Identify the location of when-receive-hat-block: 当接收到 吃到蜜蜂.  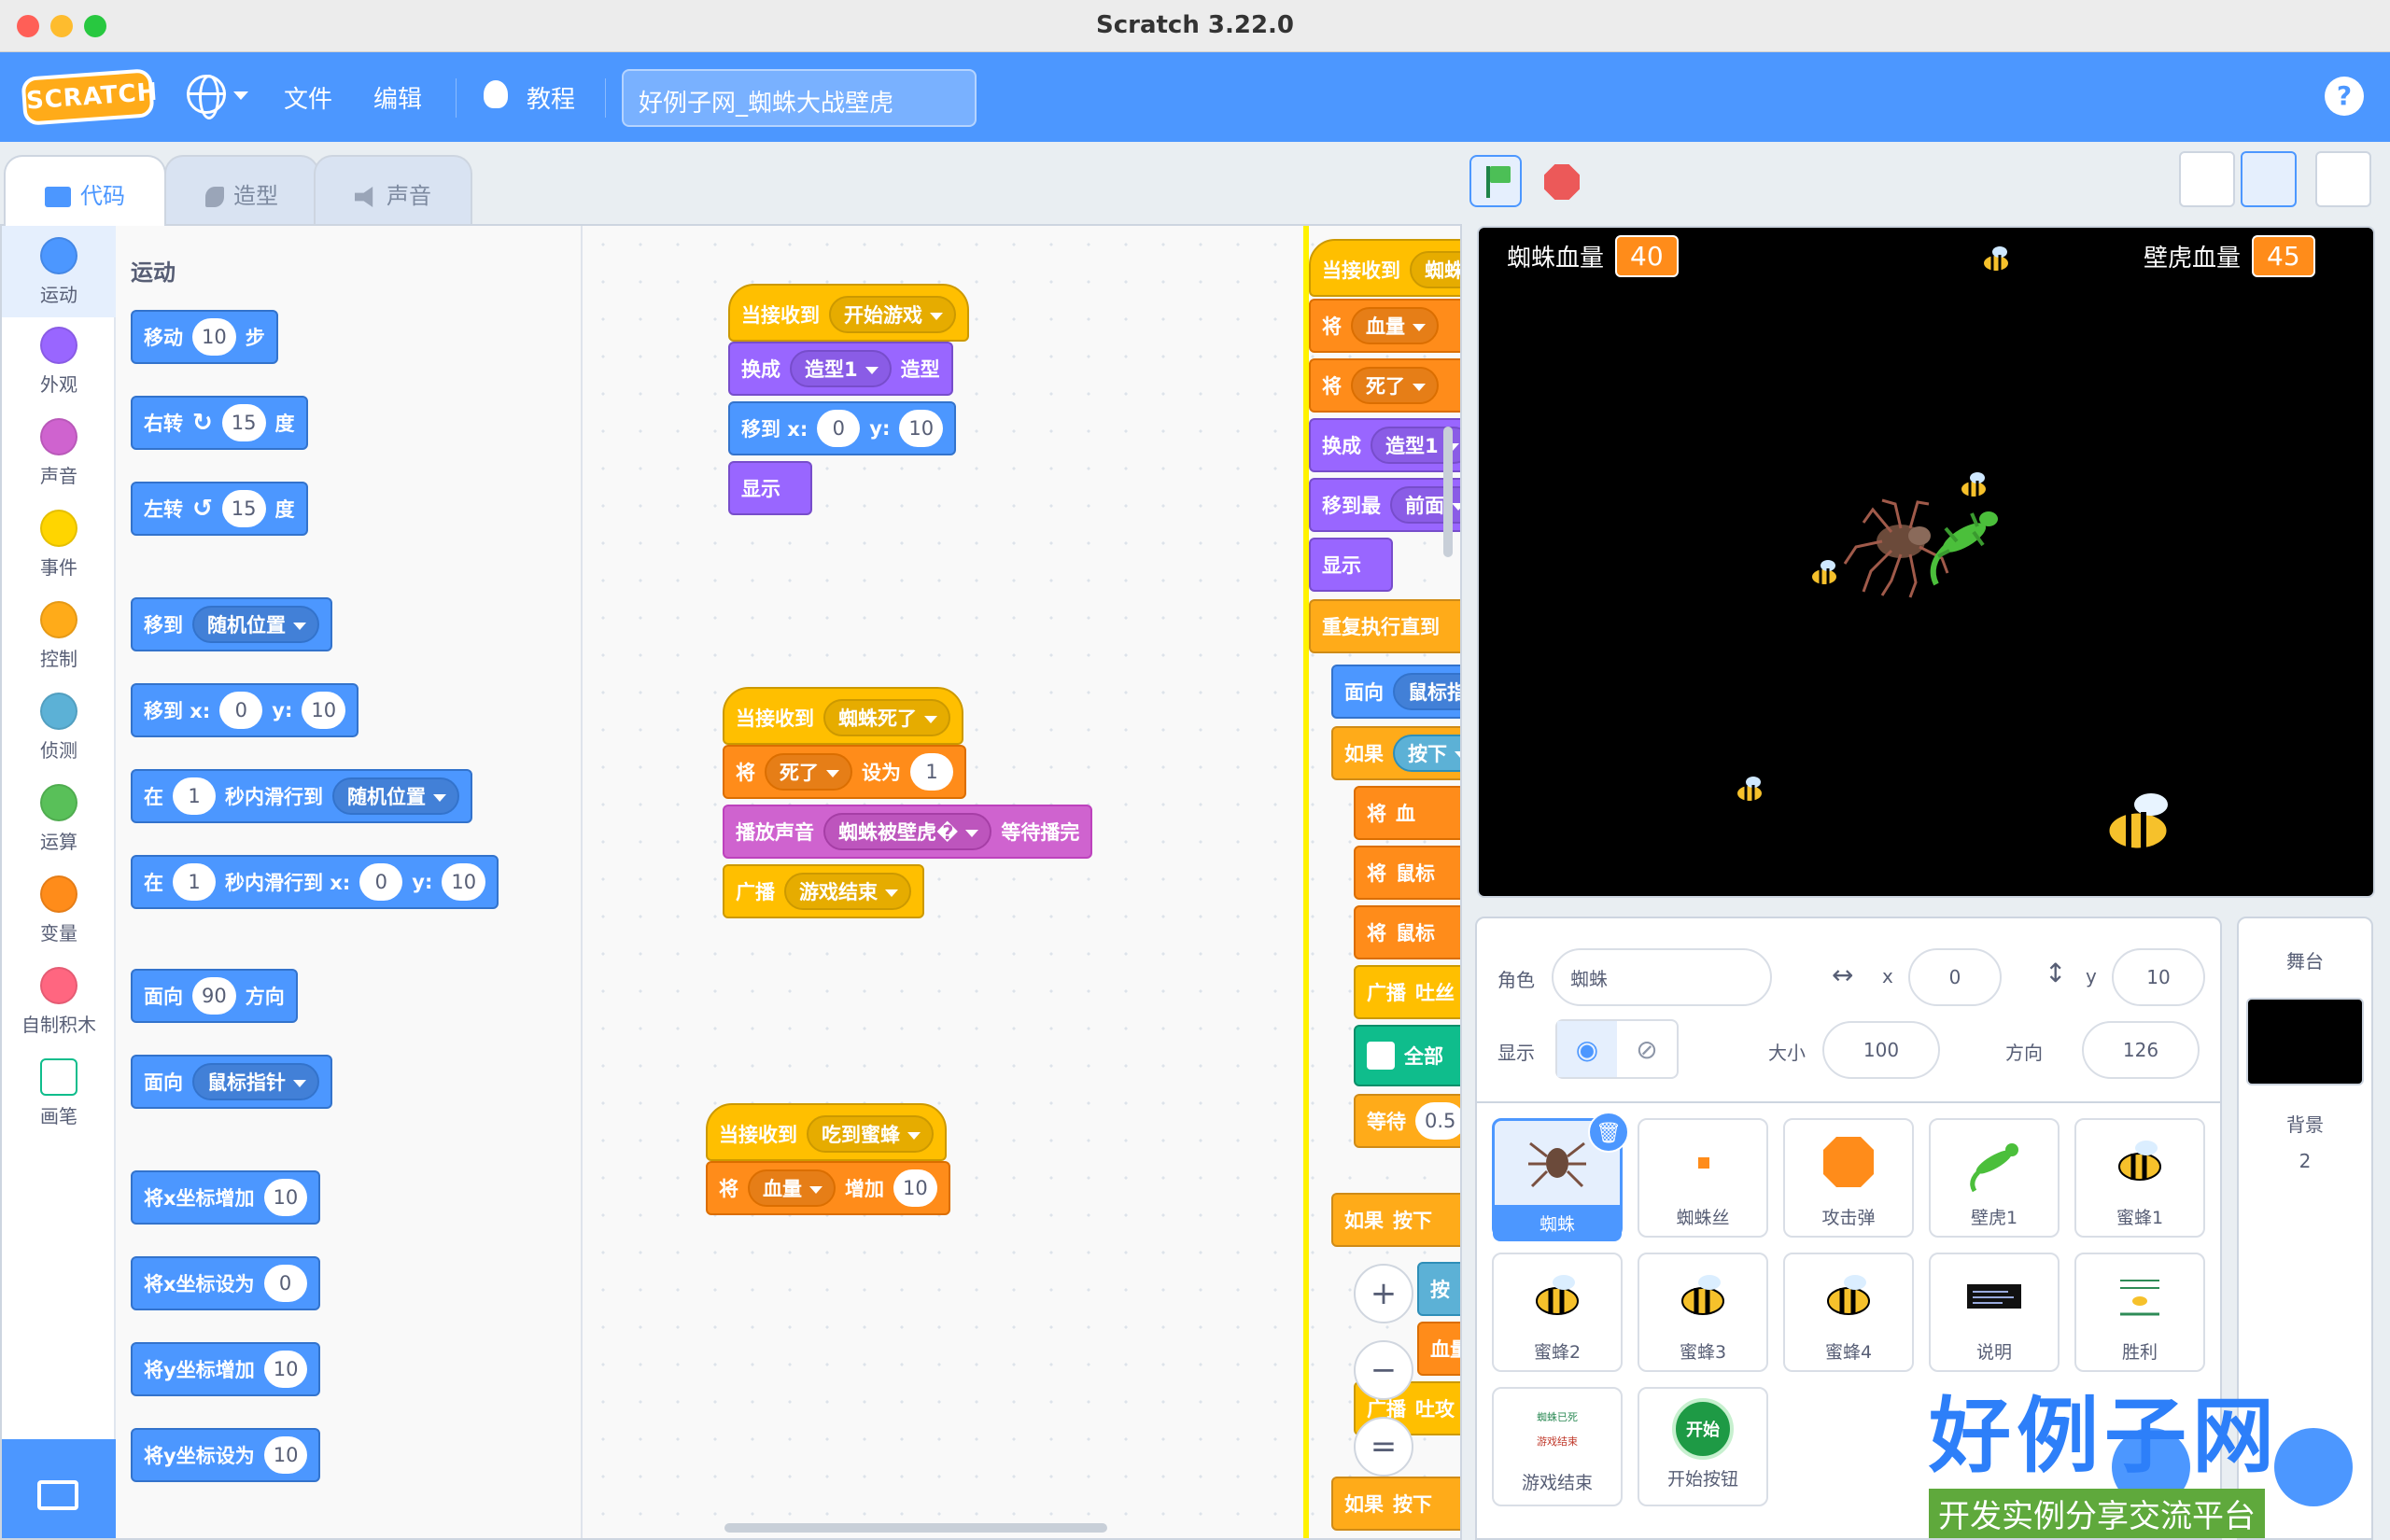
(826, 1132).